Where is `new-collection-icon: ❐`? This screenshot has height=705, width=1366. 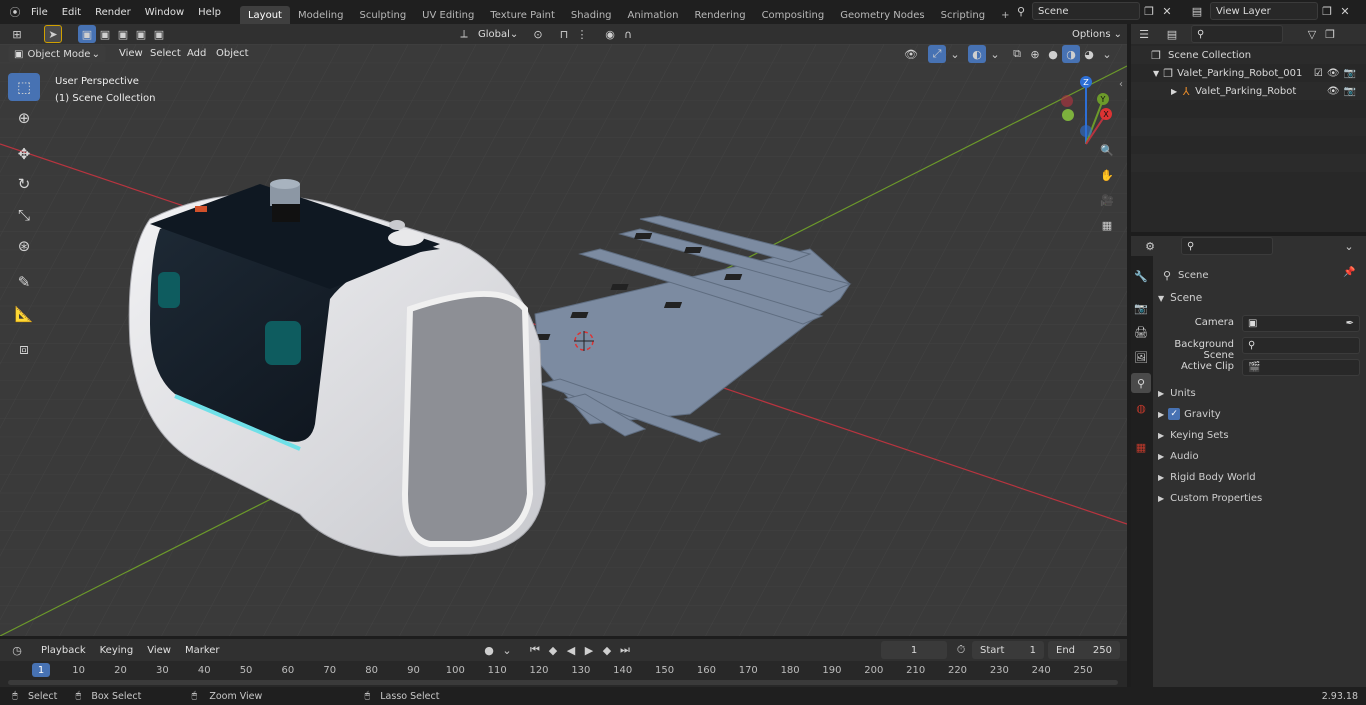 new-collection-icon: ❐ is located at coordinates (1330, 34).